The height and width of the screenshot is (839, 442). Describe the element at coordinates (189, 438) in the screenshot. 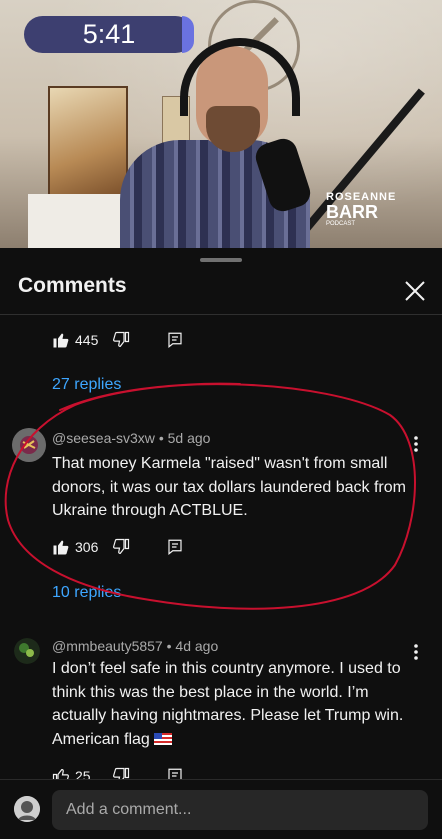

I see `comment-age: 5d ago` at that location.